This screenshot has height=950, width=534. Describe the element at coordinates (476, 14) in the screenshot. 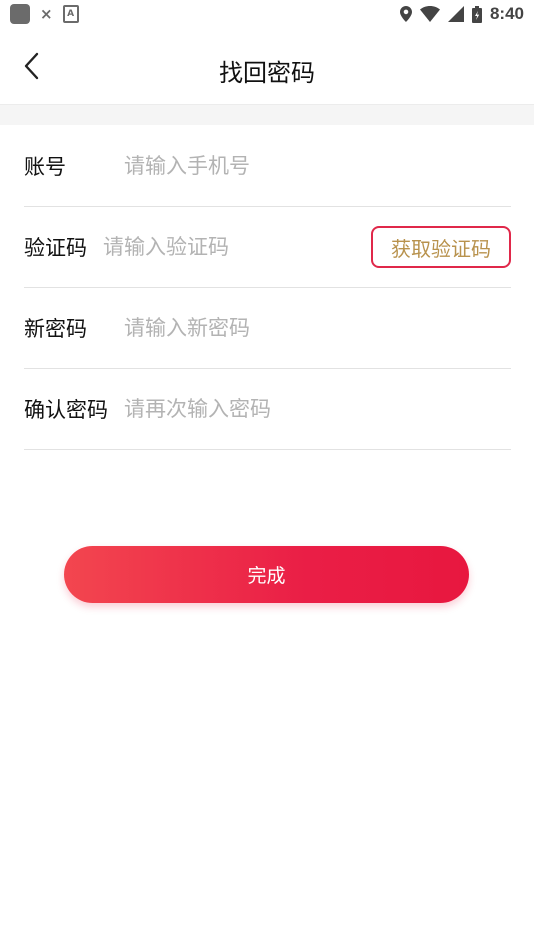

I see `battery-icon` at that location.